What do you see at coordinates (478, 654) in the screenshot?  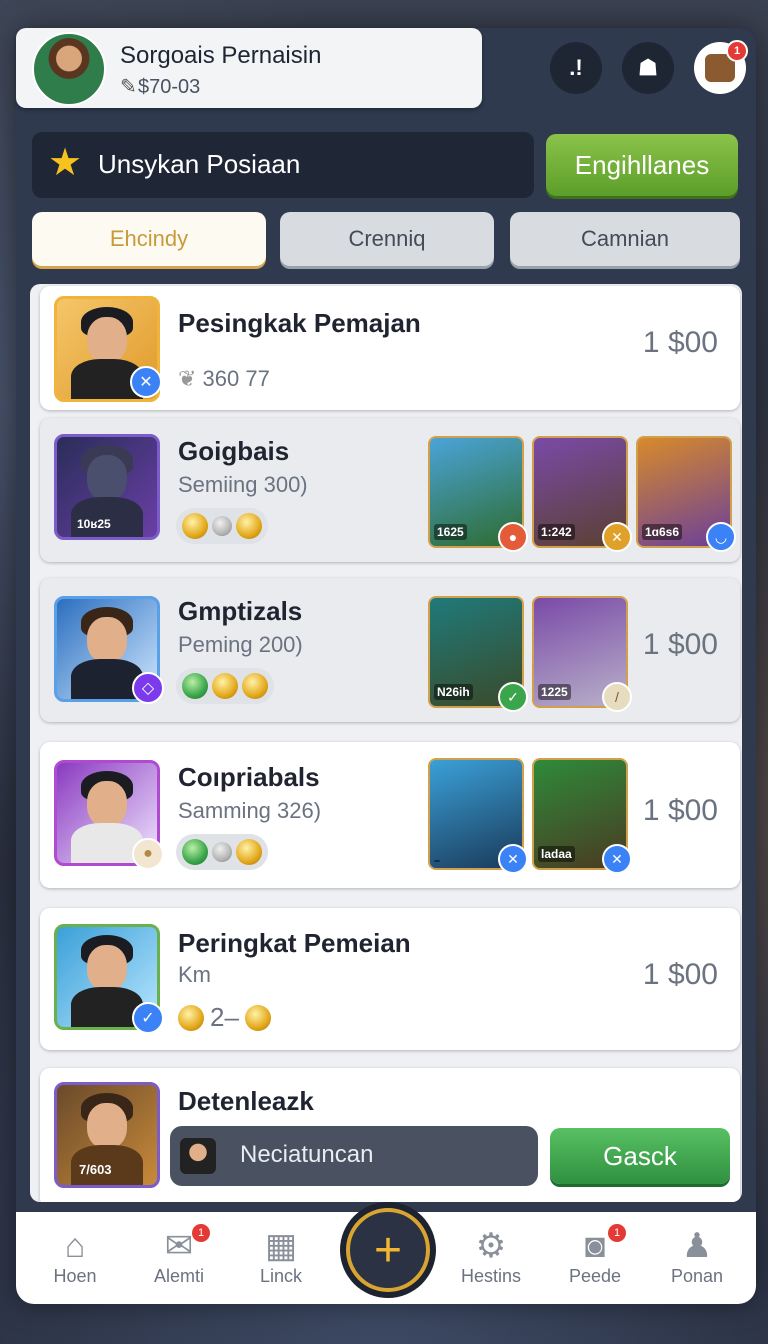 I see `character-card: N26ih ✓` at bounding box center [478, 654].